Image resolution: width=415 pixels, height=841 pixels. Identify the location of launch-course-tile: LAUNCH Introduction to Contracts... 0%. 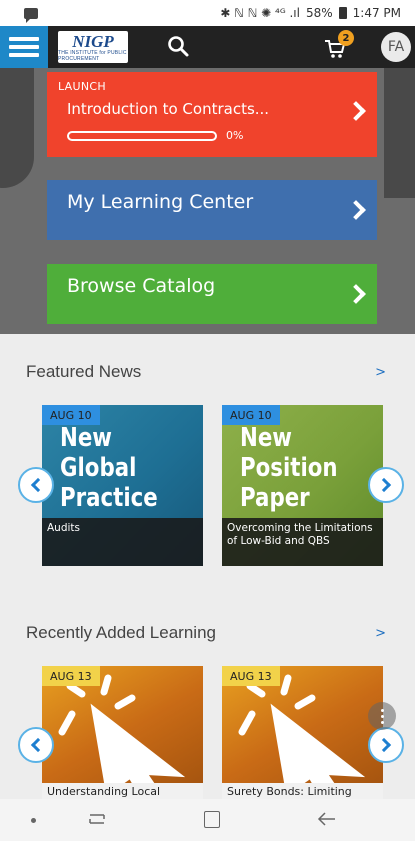
(212, 114).